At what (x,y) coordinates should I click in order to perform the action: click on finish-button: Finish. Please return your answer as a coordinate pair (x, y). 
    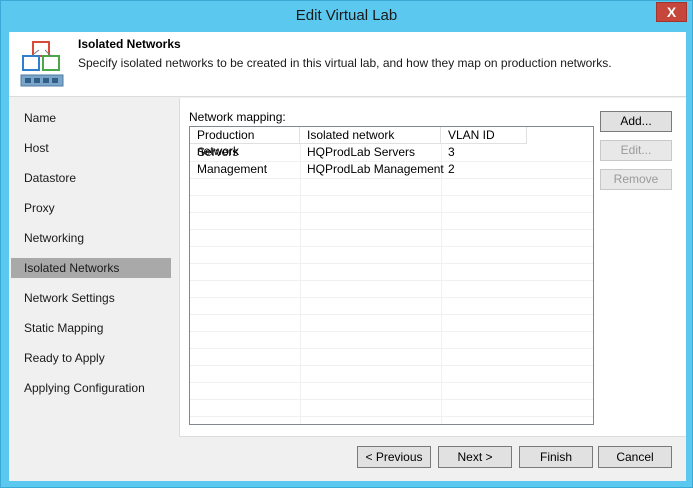
    Looking at the image, I should click on (556, 457).